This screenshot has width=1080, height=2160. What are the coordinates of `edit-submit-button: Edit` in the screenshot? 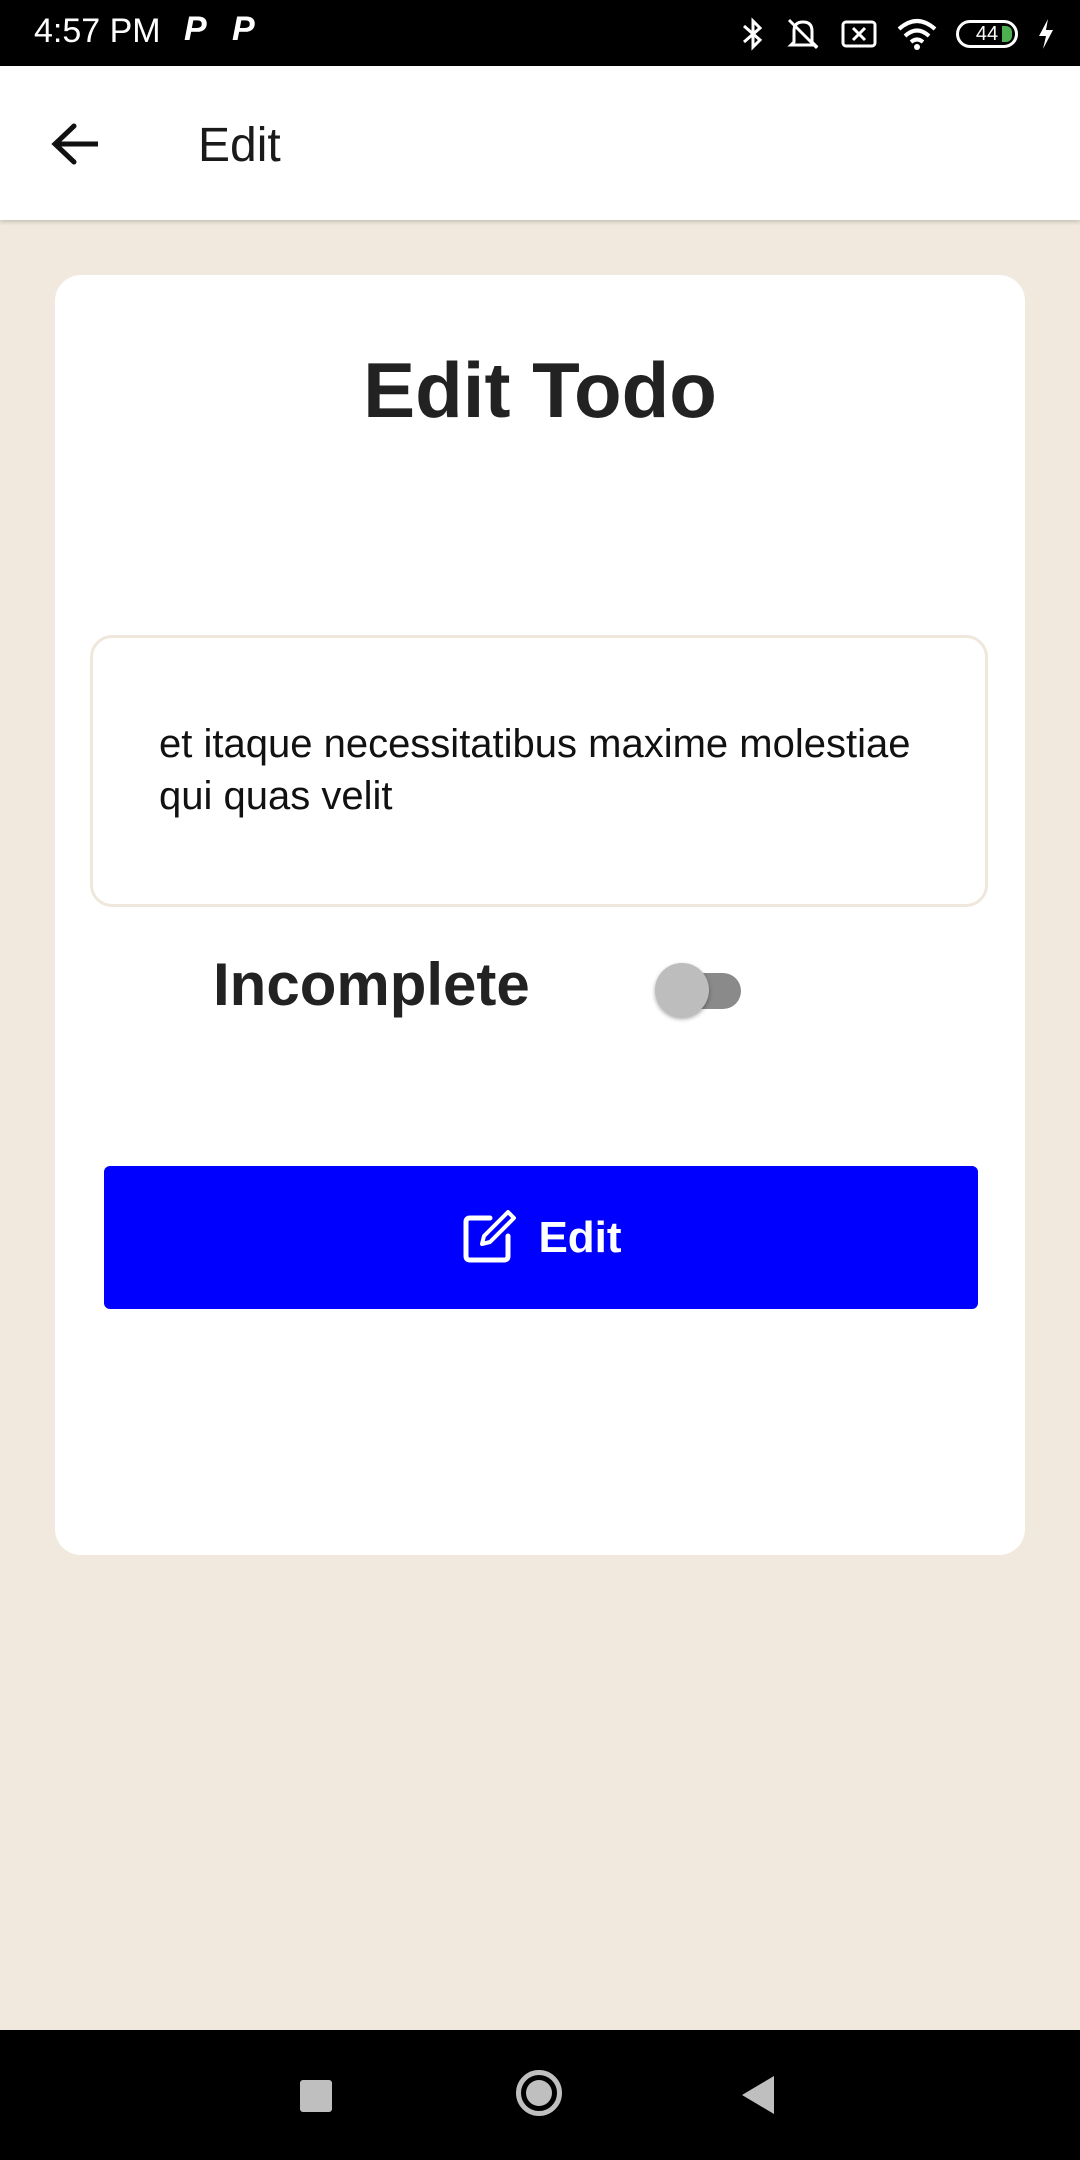 It's located at (541, 1237).